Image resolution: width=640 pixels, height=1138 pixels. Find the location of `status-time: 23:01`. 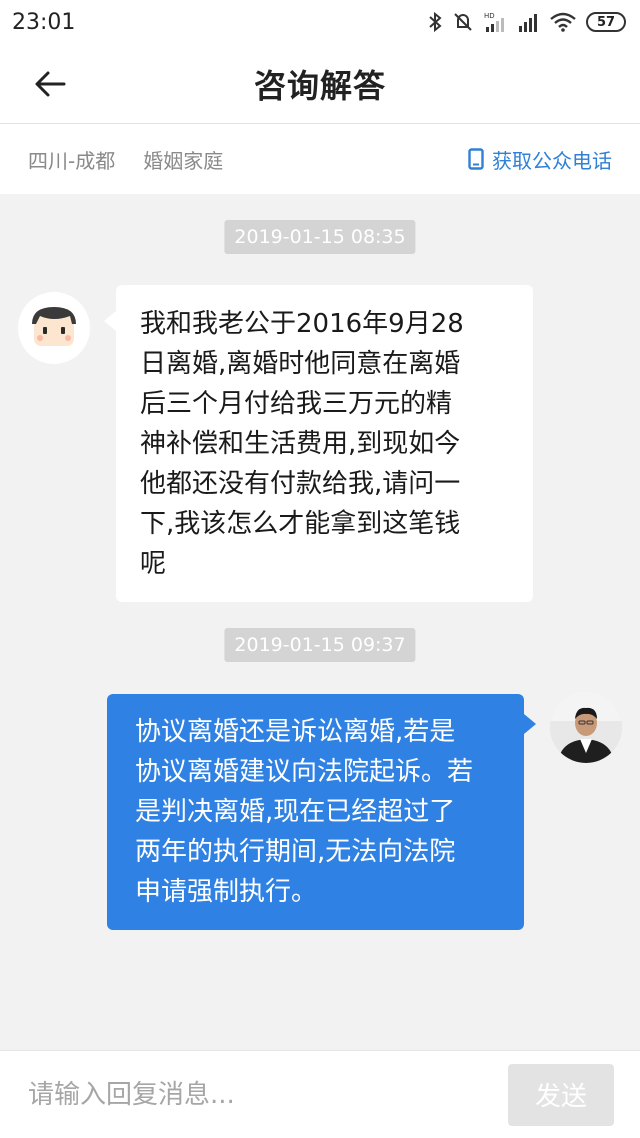

status-time: 23:01 is located at coordinates (44, 22).